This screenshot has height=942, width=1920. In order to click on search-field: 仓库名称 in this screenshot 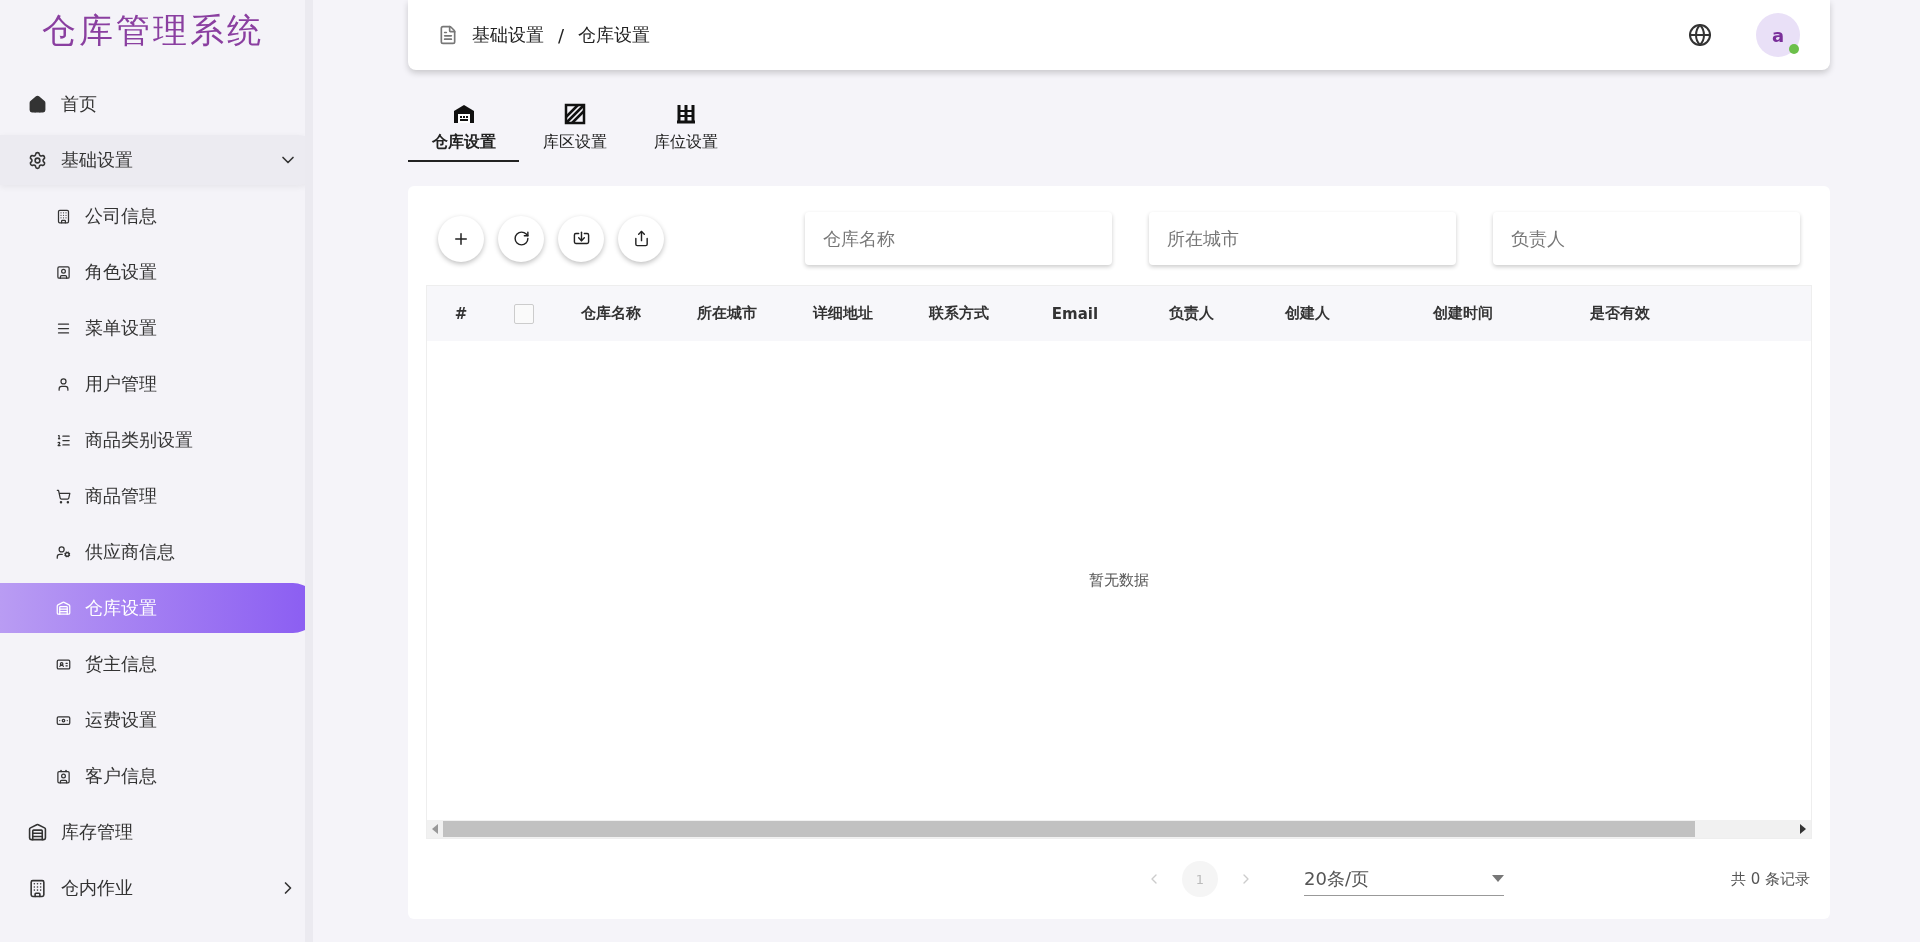, I will do `click(958, 238)`.